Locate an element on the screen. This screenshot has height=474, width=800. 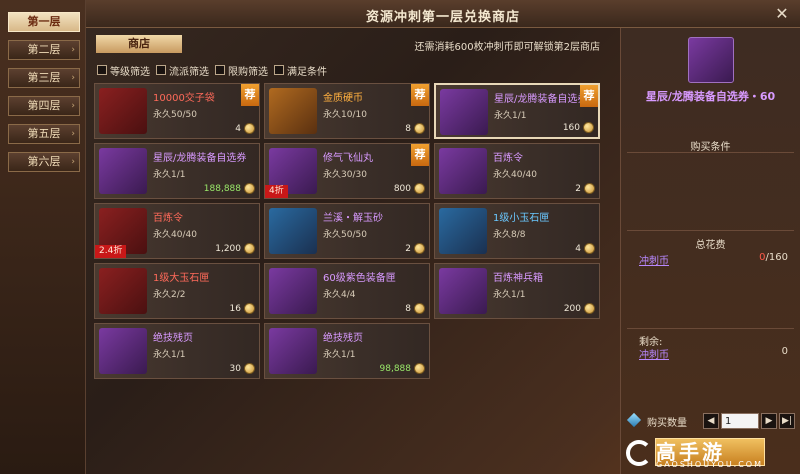
item-stock: 永久2/2 is located at coordinates (169, 295).